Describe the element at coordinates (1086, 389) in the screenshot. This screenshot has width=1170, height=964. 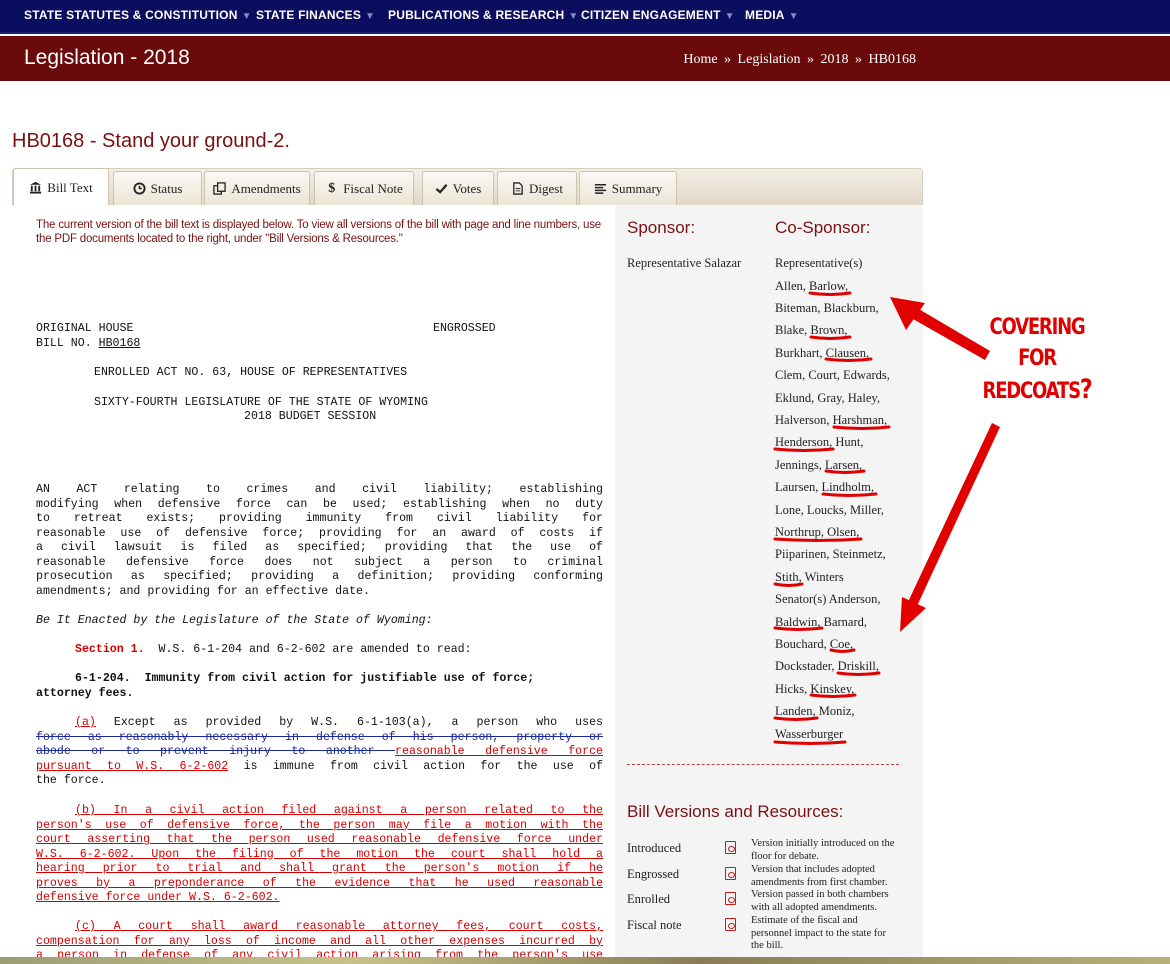
I see `question-mark: ?` at that location.